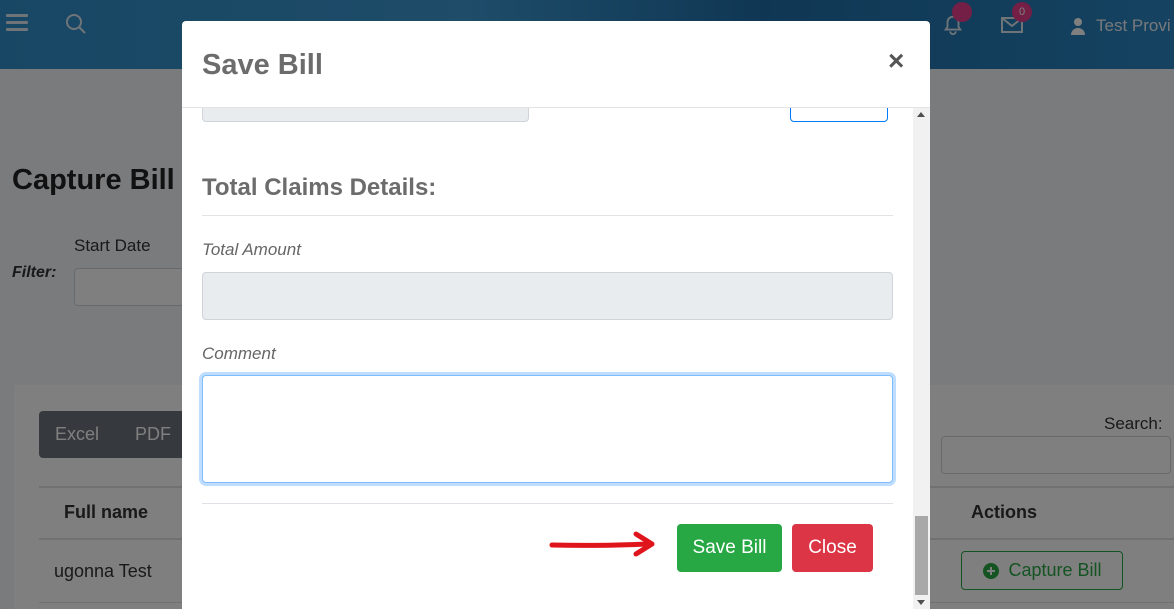 The width and height of the screenshot is (1174, 609). I want to click on modal-scrollbar, so click(921, 358).